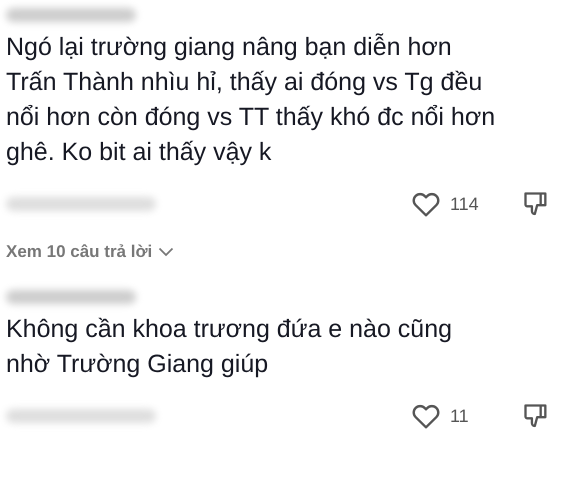 Image resolution: width=580 pixels, height=494 pixels. Describe the element at coordinates (452, 416) in the screenshot. I see `like-button: 11` at that location.